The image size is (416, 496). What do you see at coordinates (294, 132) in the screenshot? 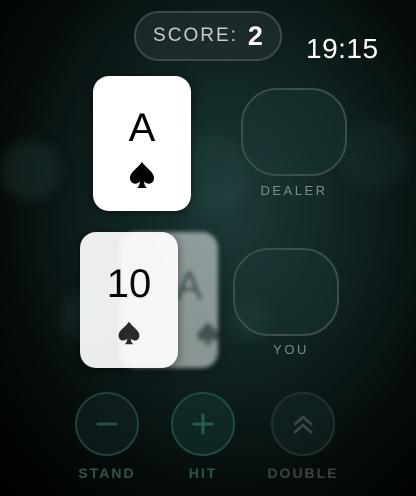
I see `dealer-card-slot` at bounding box center [294, 132].